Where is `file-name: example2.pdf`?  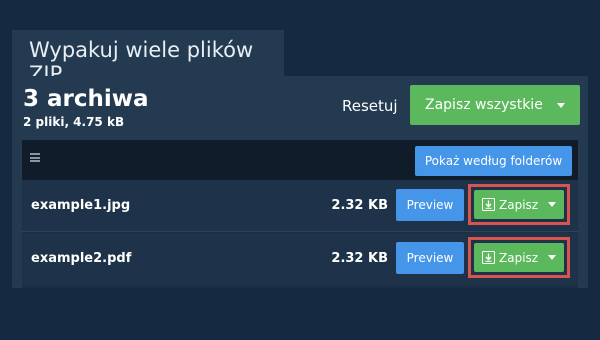 file-name: example2.pdf is located at coordinates (81, 258).